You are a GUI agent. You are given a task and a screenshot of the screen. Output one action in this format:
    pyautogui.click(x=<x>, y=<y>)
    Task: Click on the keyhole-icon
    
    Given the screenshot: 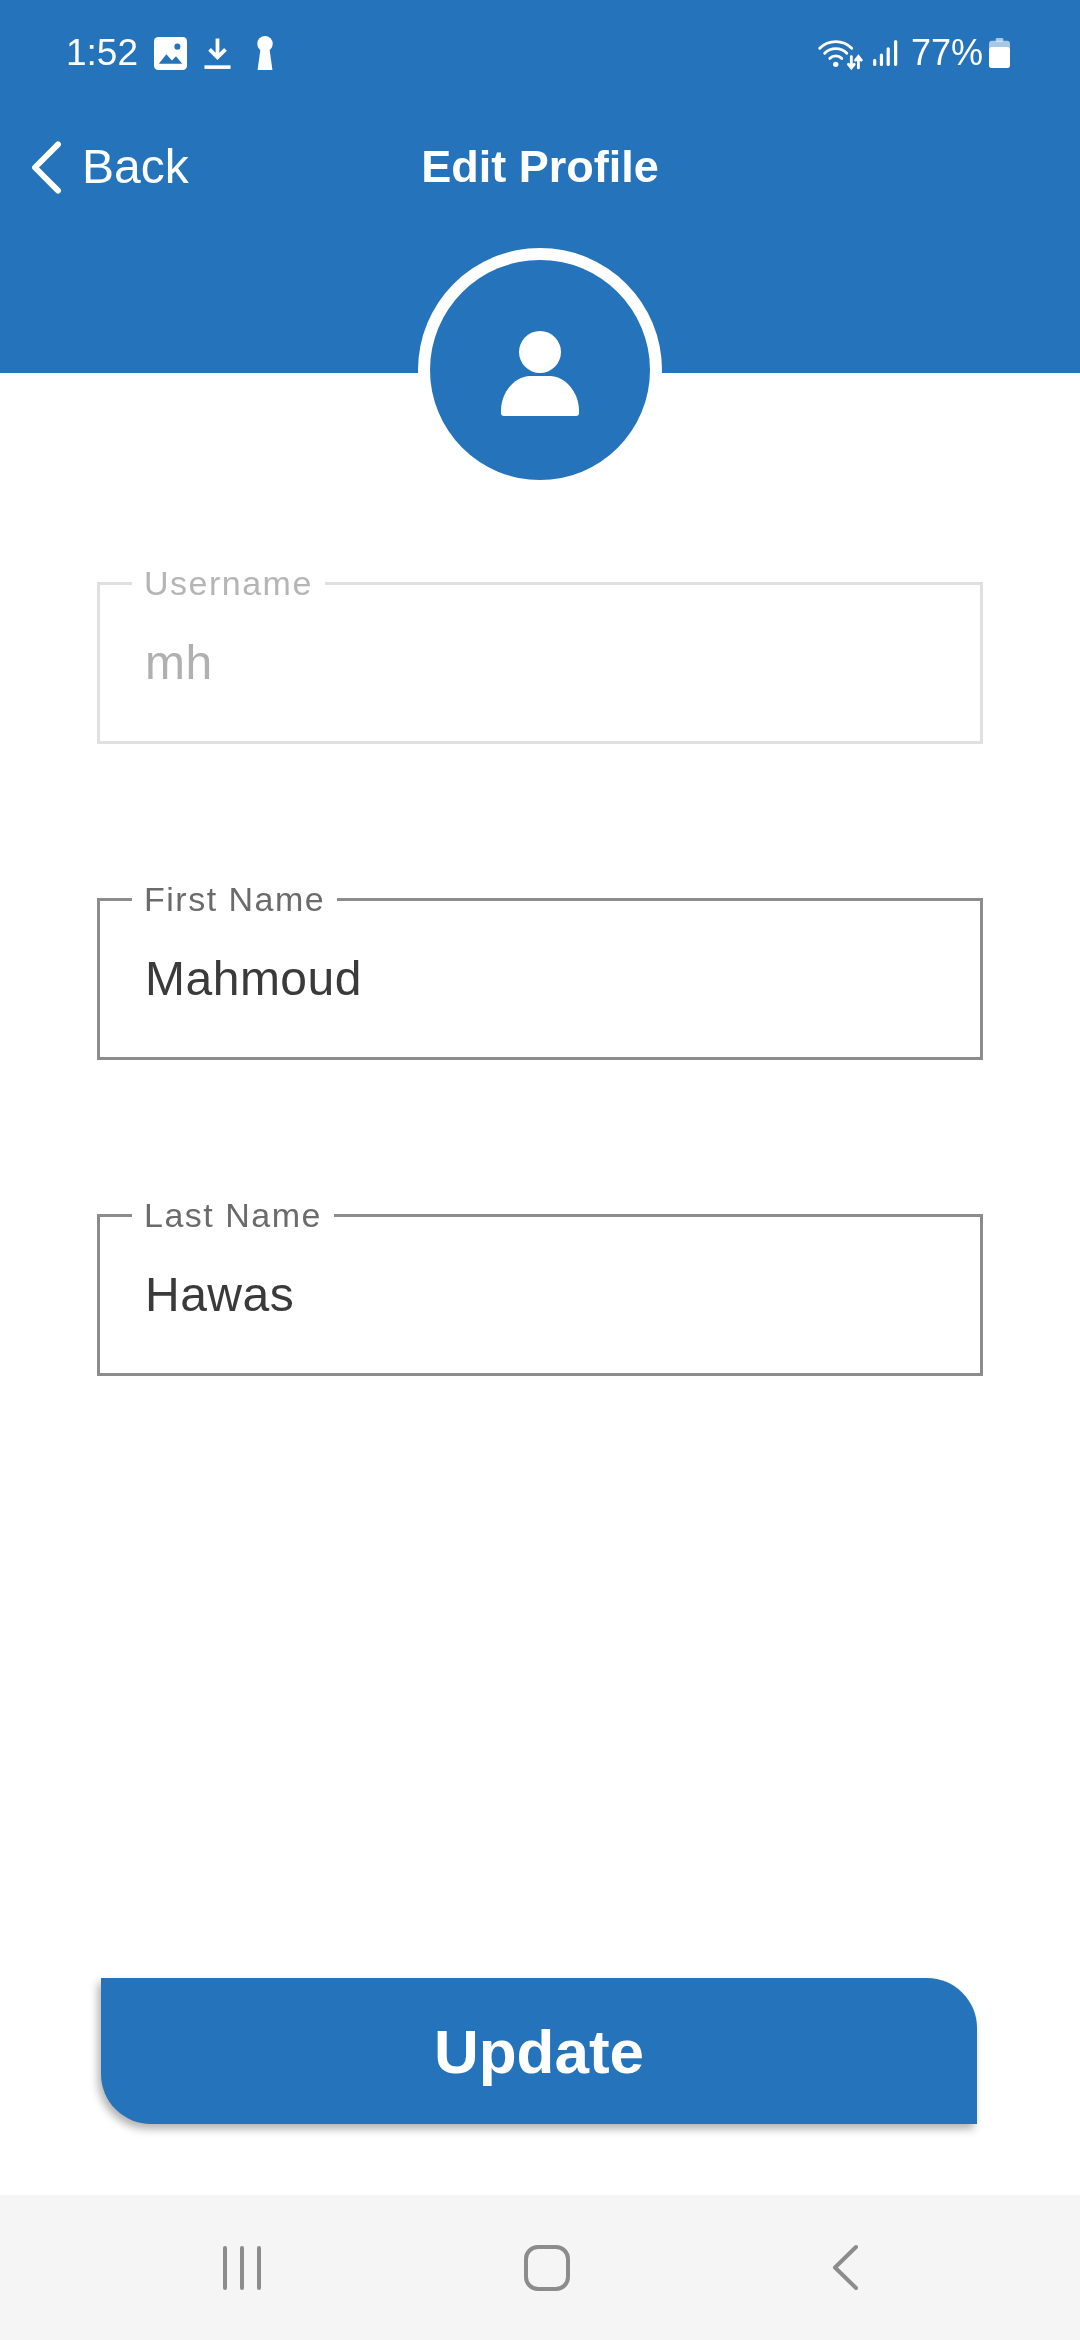 What is the action you would take?
    pyautogui.click(x=265, y=53)
    